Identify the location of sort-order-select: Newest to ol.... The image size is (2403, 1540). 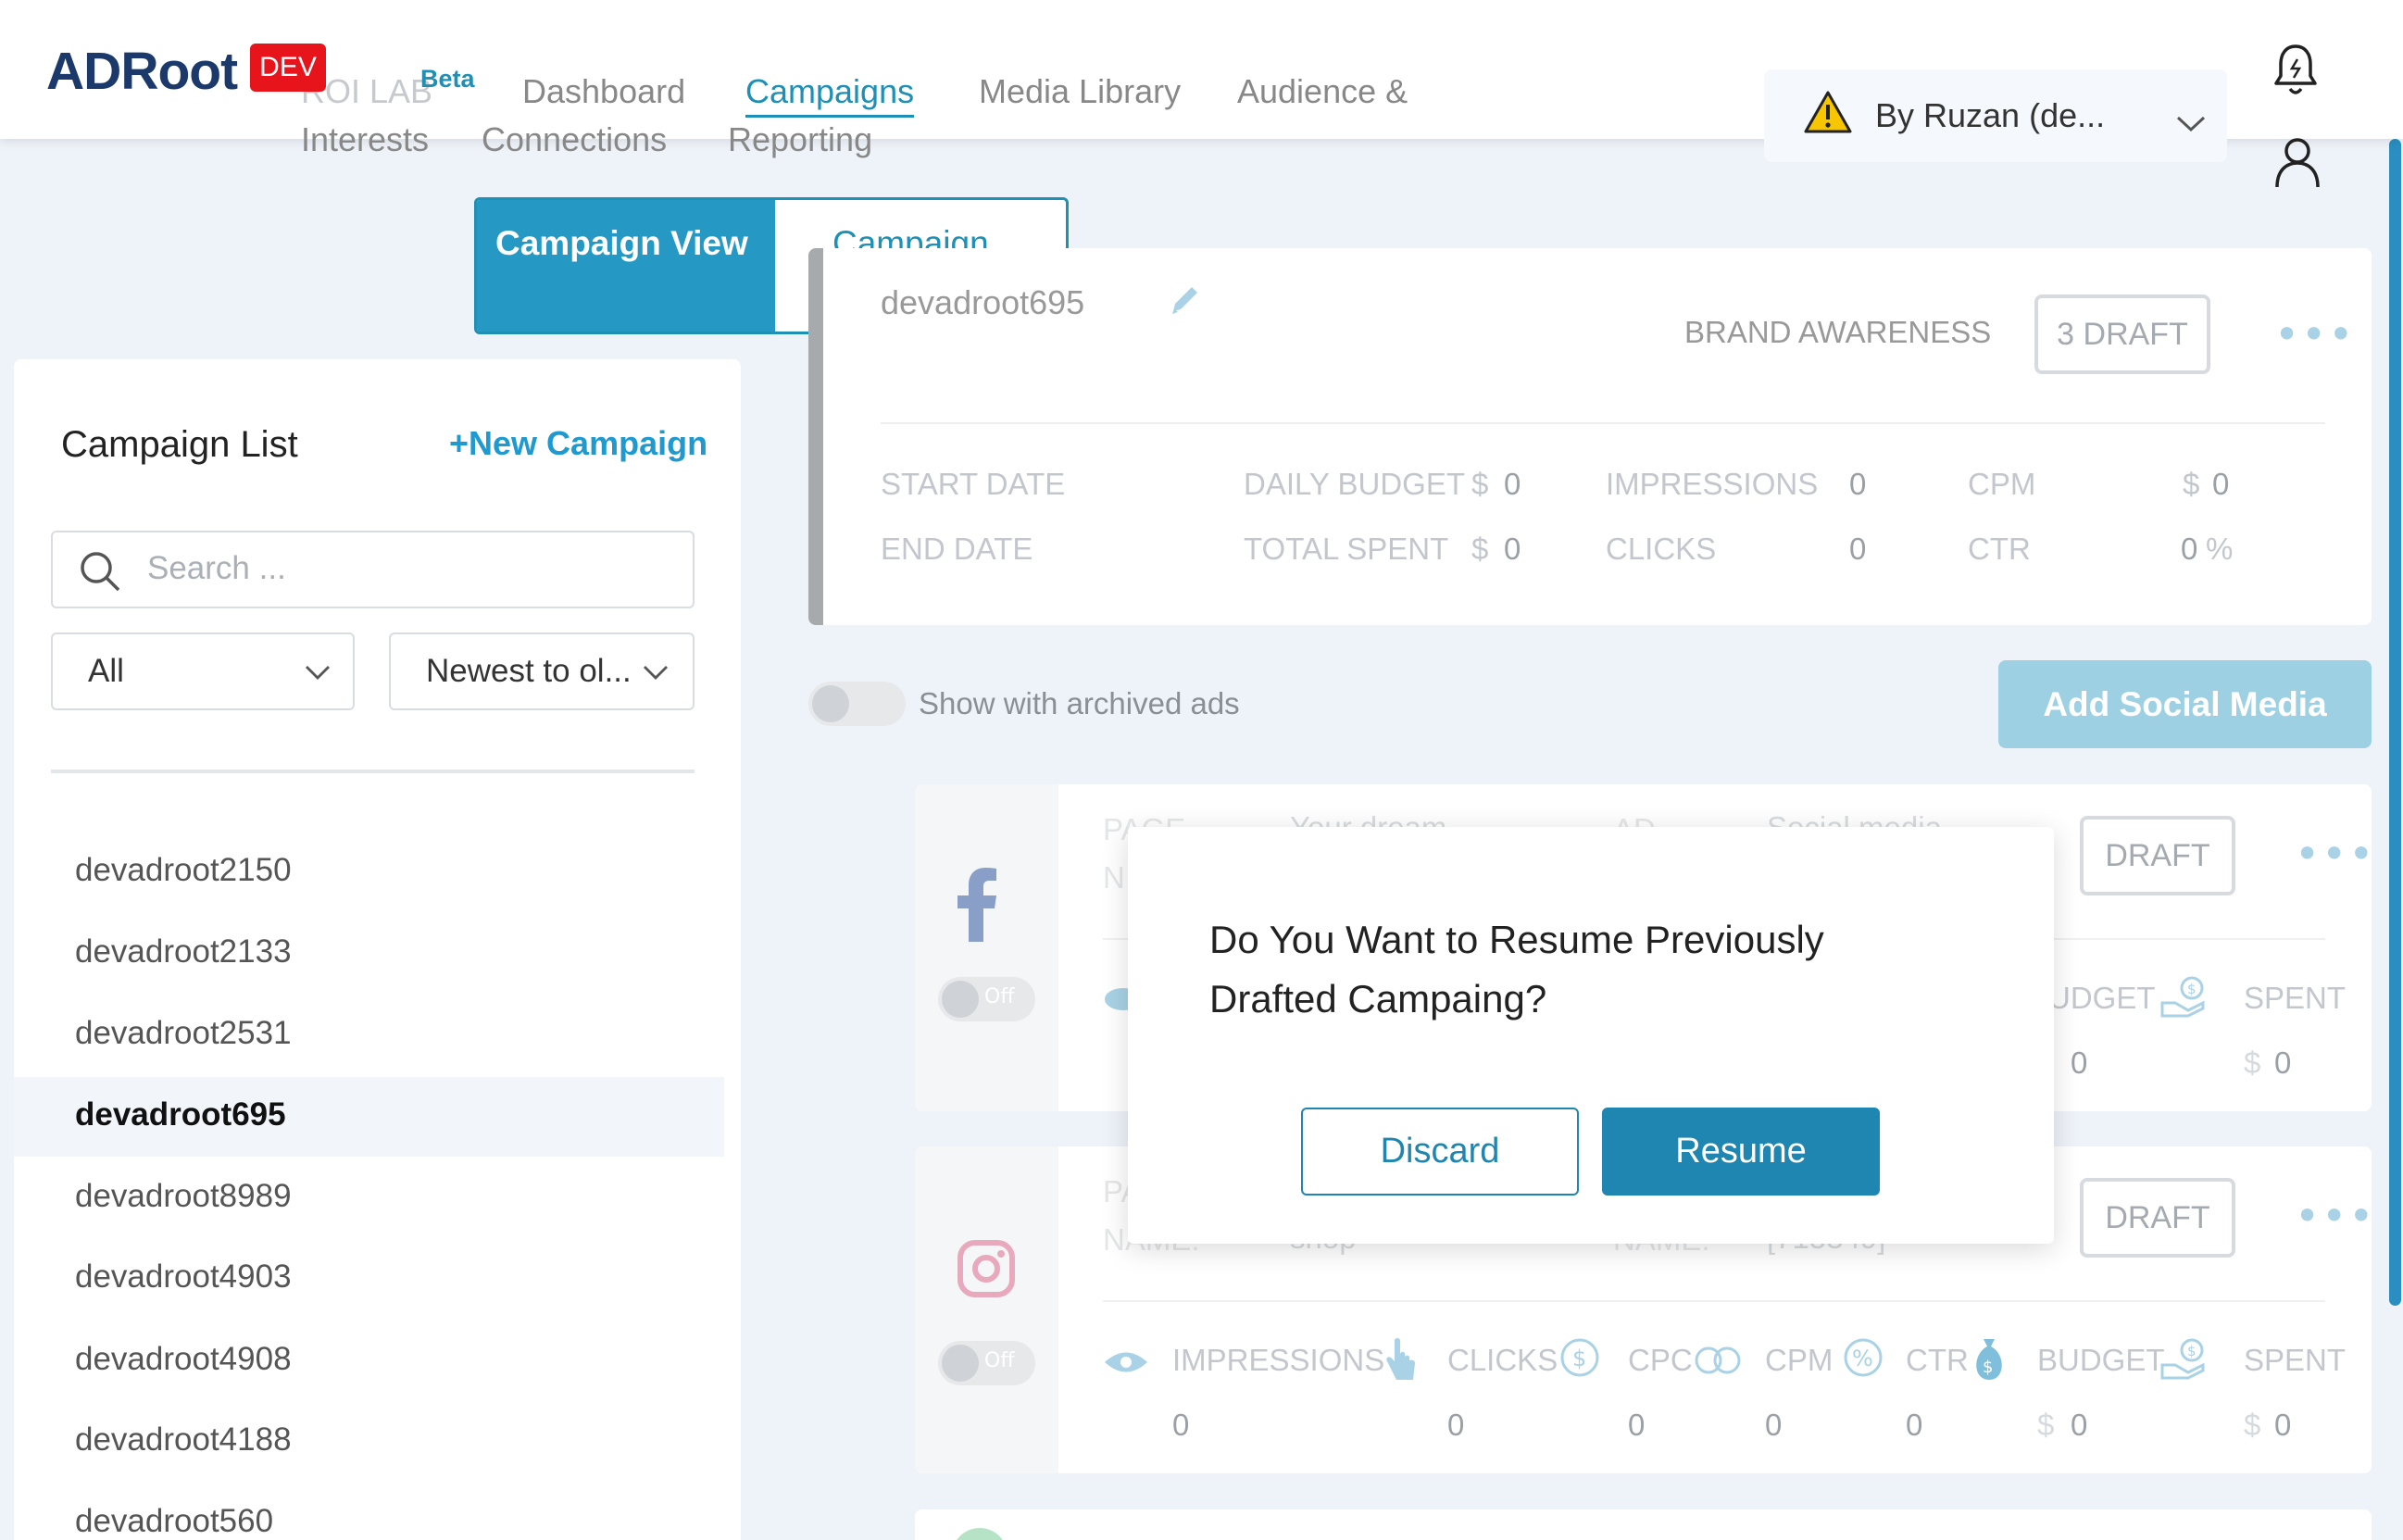
(542, 671).